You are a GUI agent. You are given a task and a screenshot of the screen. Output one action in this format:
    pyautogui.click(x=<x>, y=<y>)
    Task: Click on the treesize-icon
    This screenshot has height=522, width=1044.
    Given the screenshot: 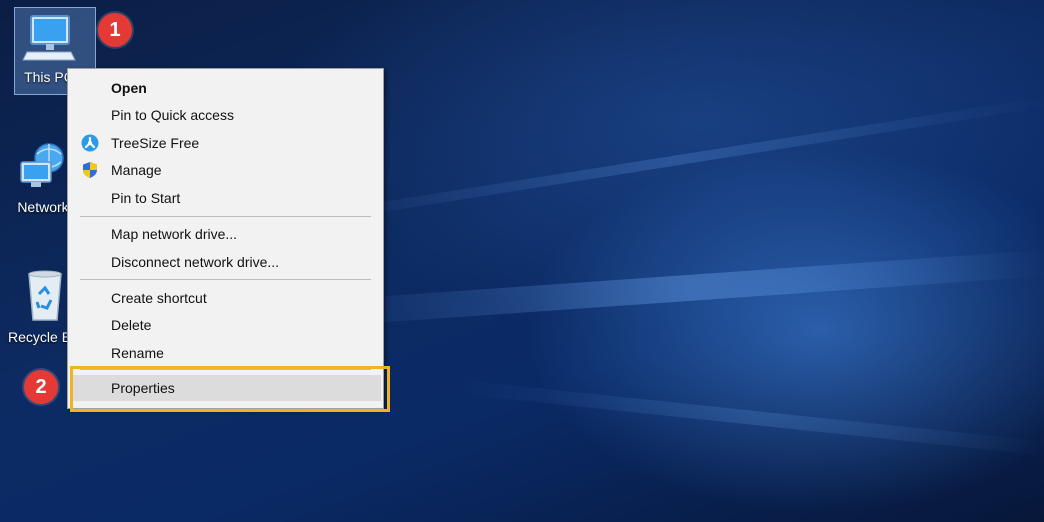 What is the action you would take?
    pyautogui.click(x=90, y=143)
    